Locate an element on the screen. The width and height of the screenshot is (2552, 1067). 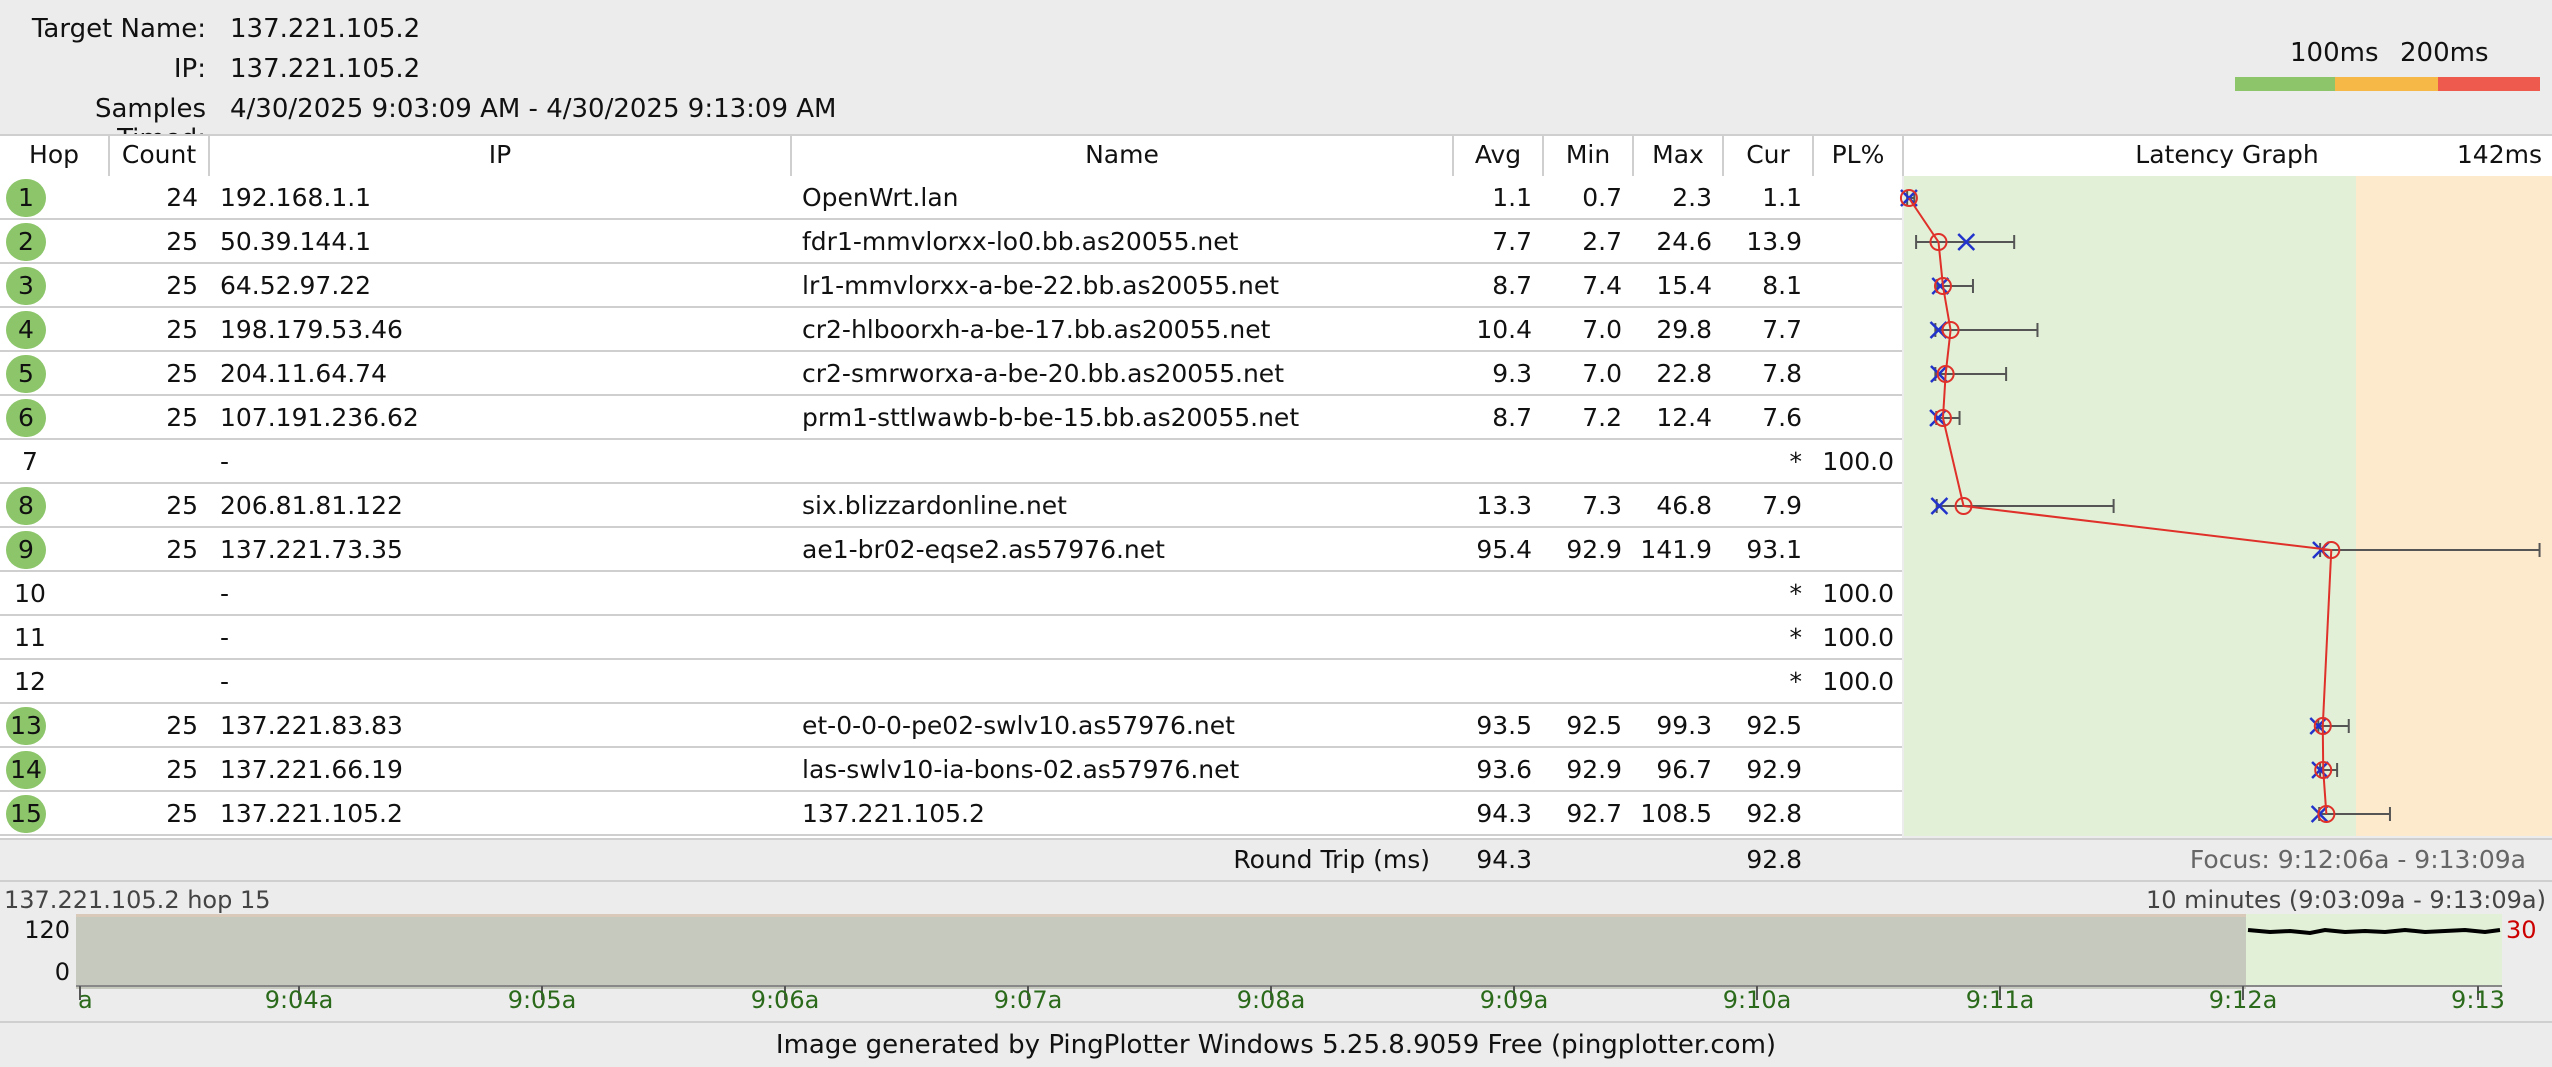
timeline-tick-label: 9:06a is located at coordinates (785, 1000).